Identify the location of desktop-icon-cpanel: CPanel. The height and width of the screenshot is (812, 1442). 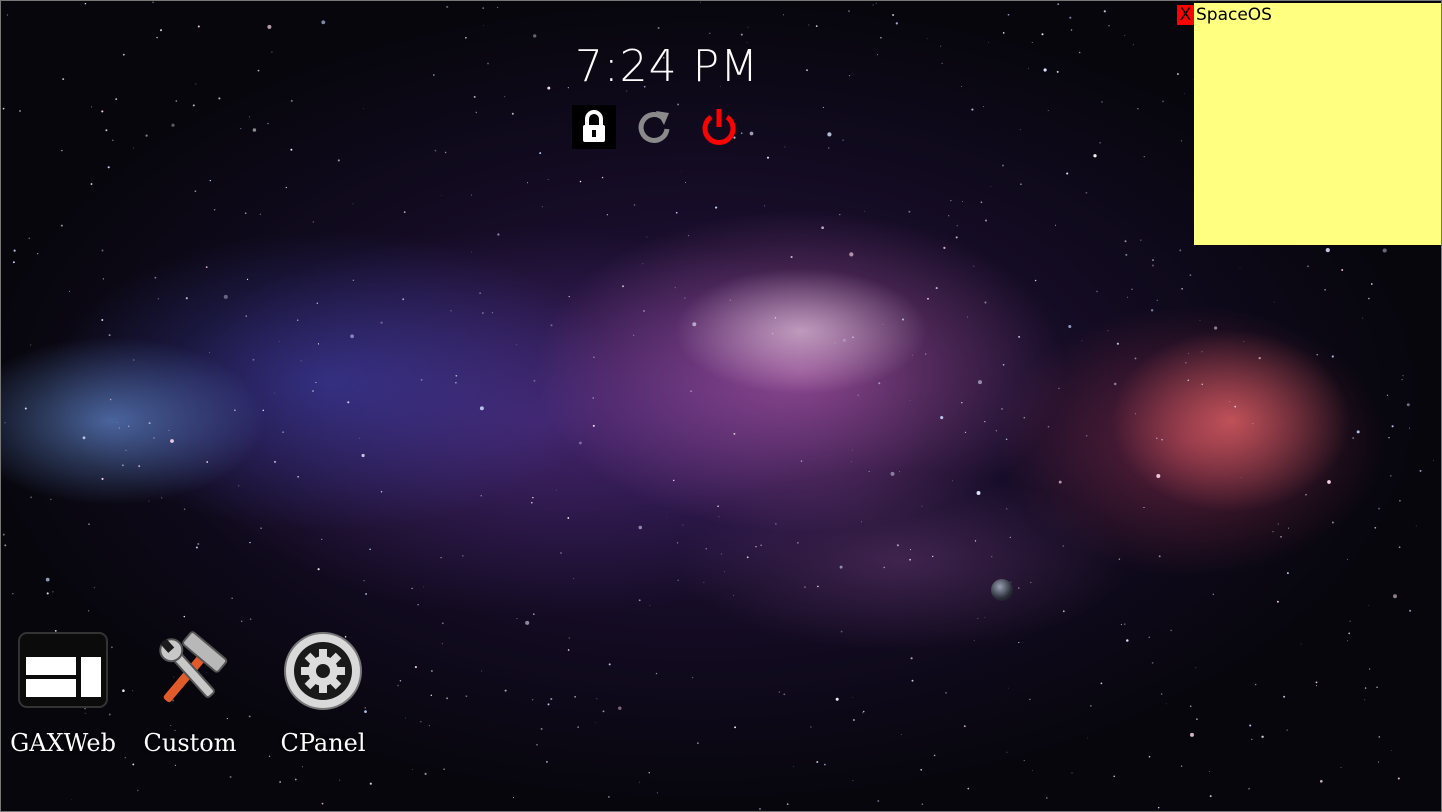
(323, 698).